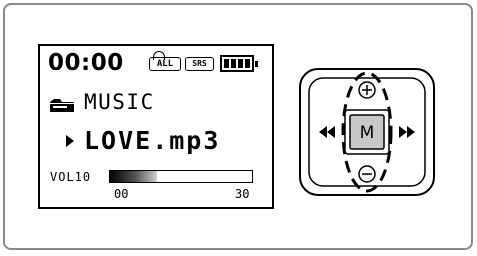  Describe the element at coordinates (367, 90) in the screenshot. I see `volume-up-button` at that location.